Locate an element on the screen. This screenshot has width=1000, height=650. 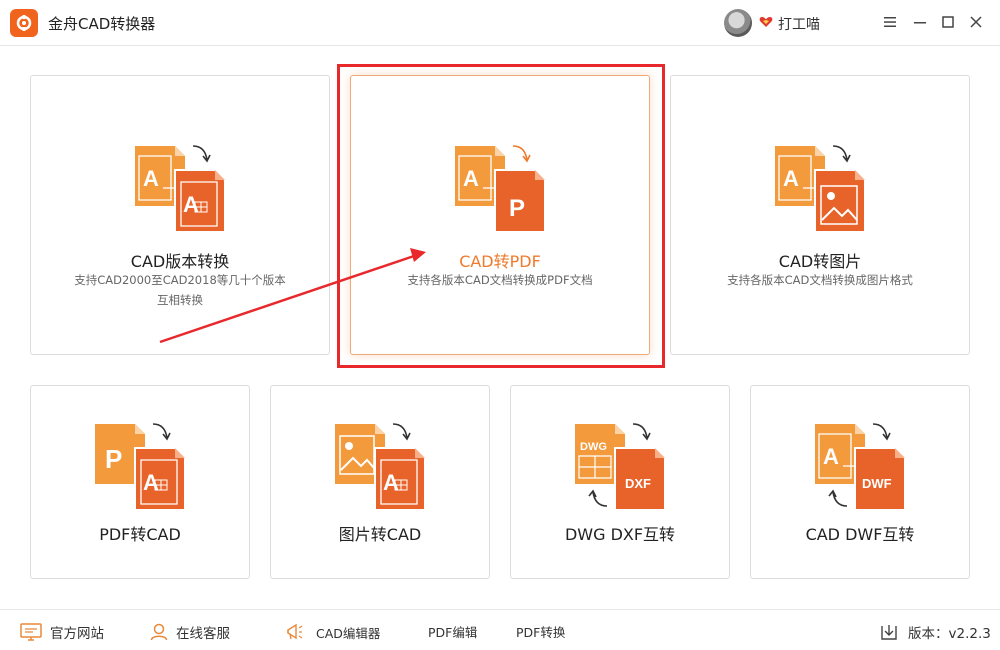
online-service-link: 在线客服 is located at coordinates (190, 632).